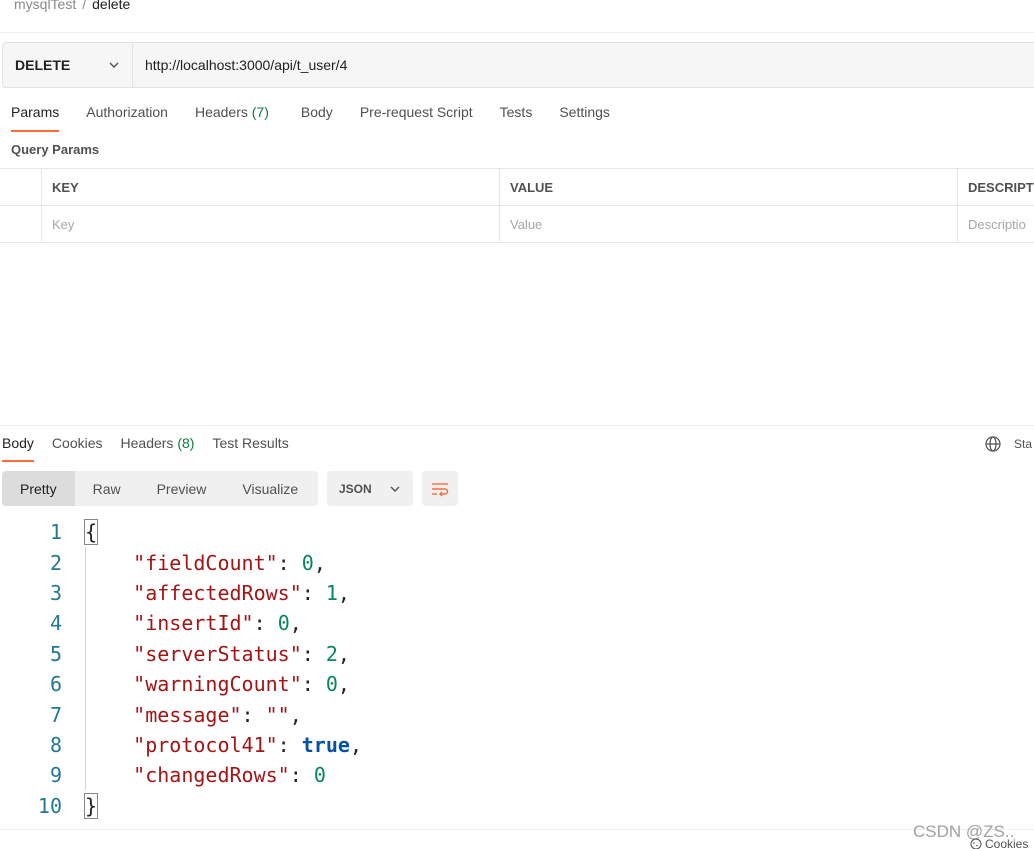 The image size is (1034, 849). What do you see at coordinates (260, 112) in the screenshot?
I see `headers-count-badge: (7)` at bounding box center [260, 112].